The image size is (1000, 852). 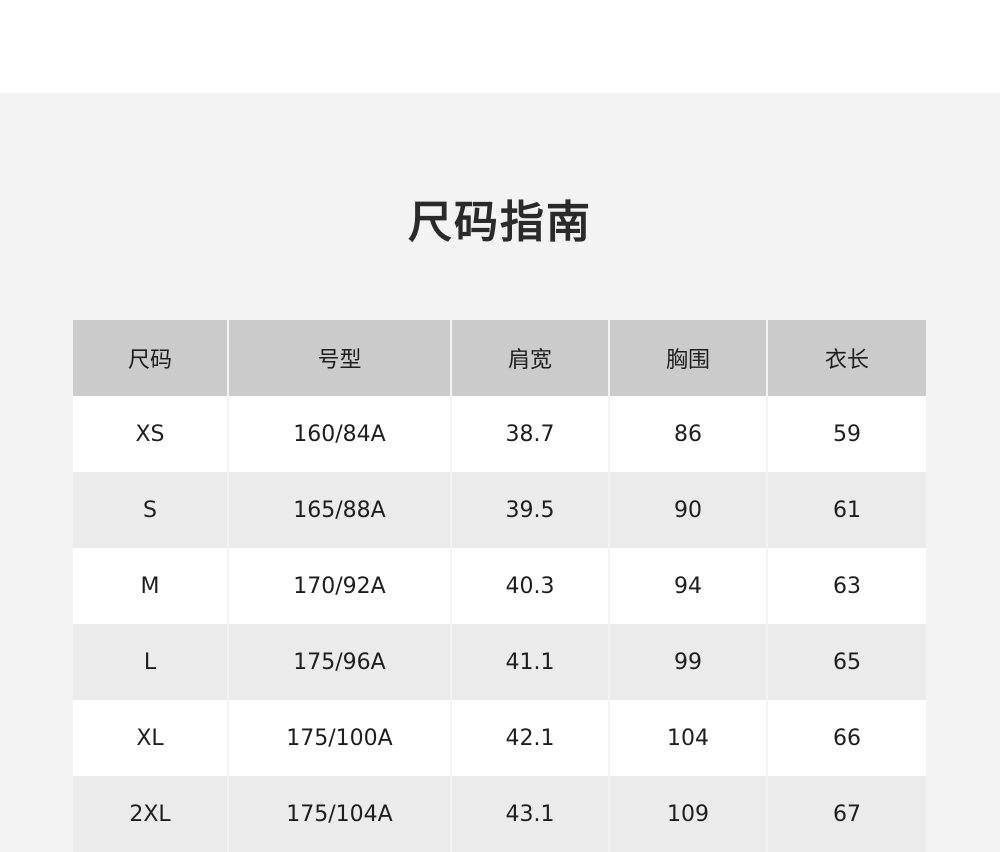 I want to click on cell-size: XS, so click(x=150, y=434).